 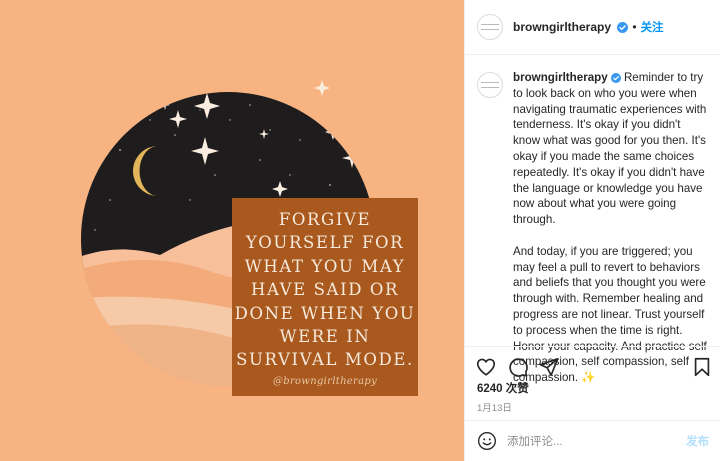 I want to click on heart-icon, so click(x=486, y=367).